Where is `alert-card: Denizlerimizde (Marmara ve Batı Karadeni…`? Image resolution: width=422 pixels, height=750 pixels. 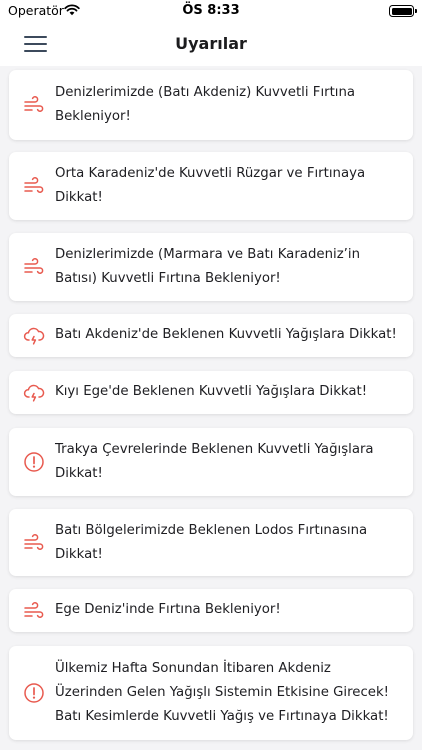
alert-card: Denizlerimizde (Marmara ve Batı Karadeni… is located at coordinates (211, 267).